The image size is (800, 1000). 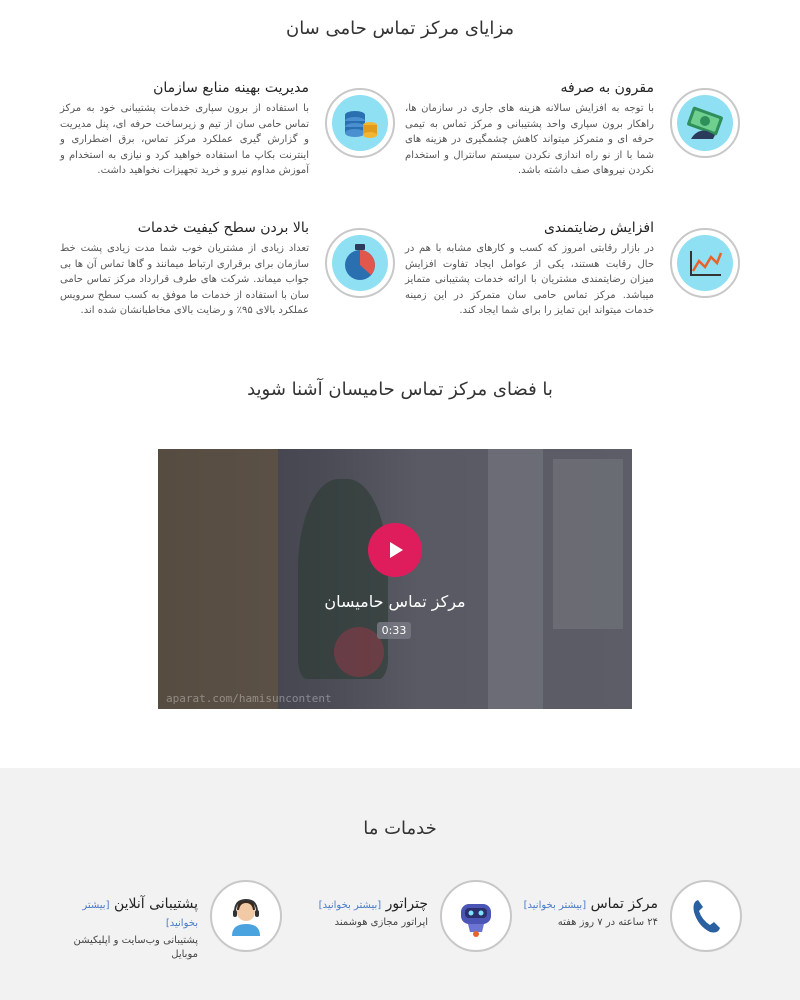 I want to click on service-name-text: مرکز تماس, so click(x=624, y=904).